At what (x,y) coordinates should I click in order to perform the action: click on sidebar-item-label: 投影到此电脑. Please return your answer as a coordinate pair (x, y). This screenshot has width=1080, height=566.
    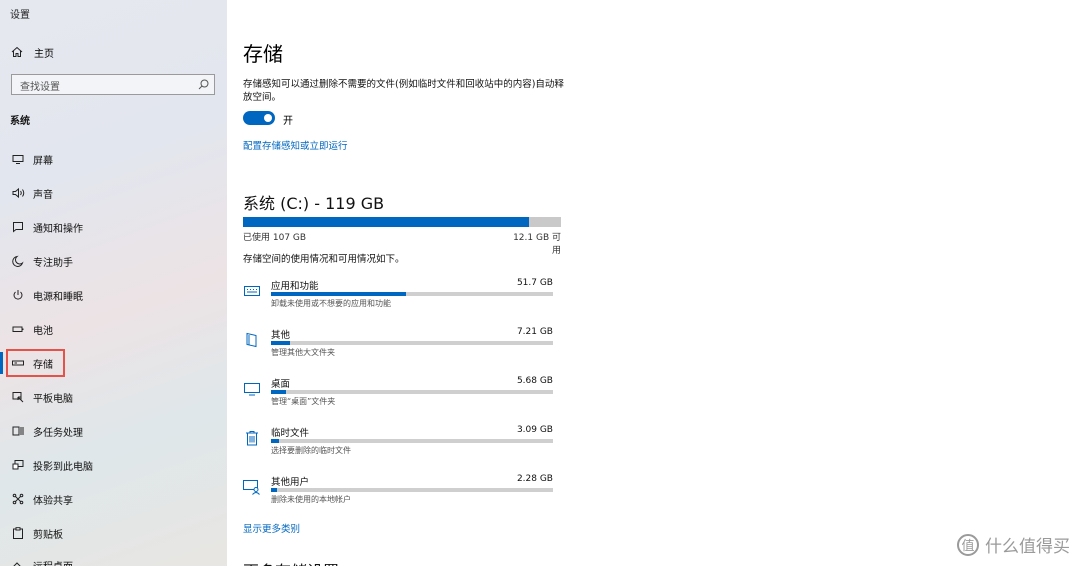
    Looking at the image, I should click on (63, 467).